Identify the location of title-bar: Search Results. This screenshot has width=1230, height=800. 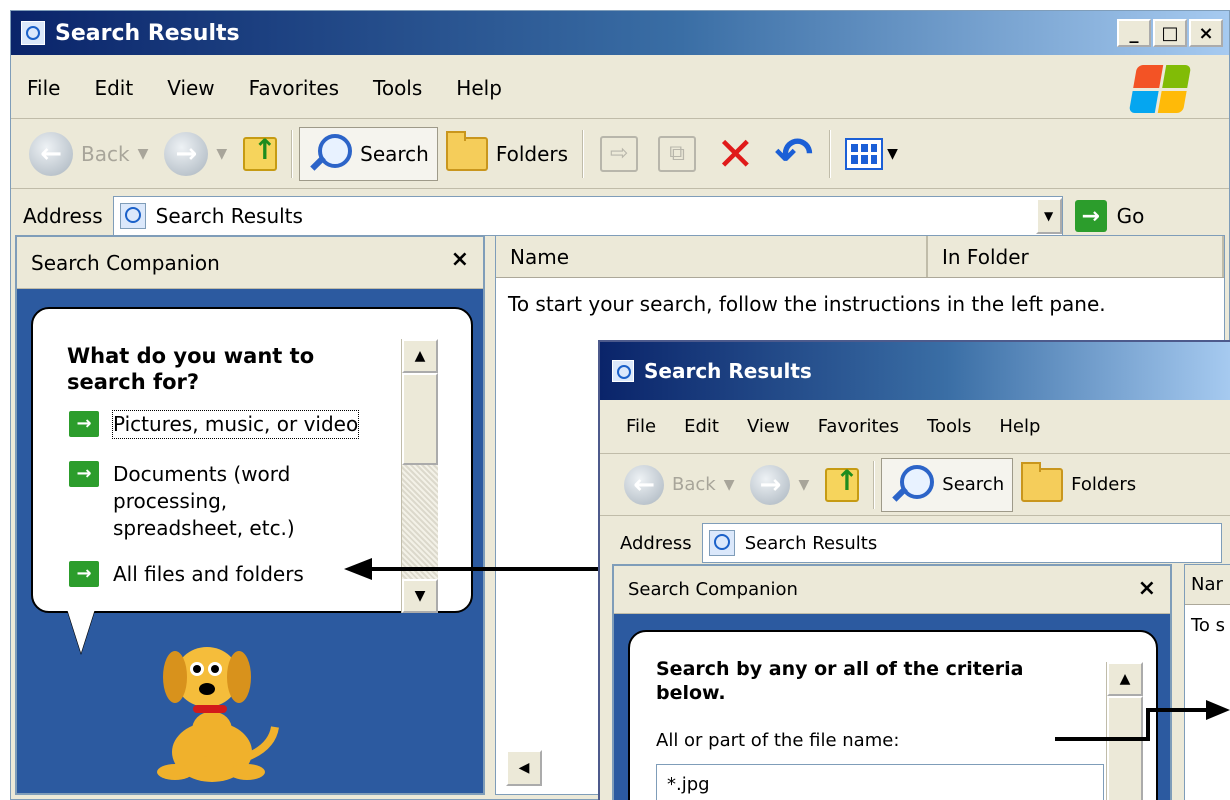
(915, 371).